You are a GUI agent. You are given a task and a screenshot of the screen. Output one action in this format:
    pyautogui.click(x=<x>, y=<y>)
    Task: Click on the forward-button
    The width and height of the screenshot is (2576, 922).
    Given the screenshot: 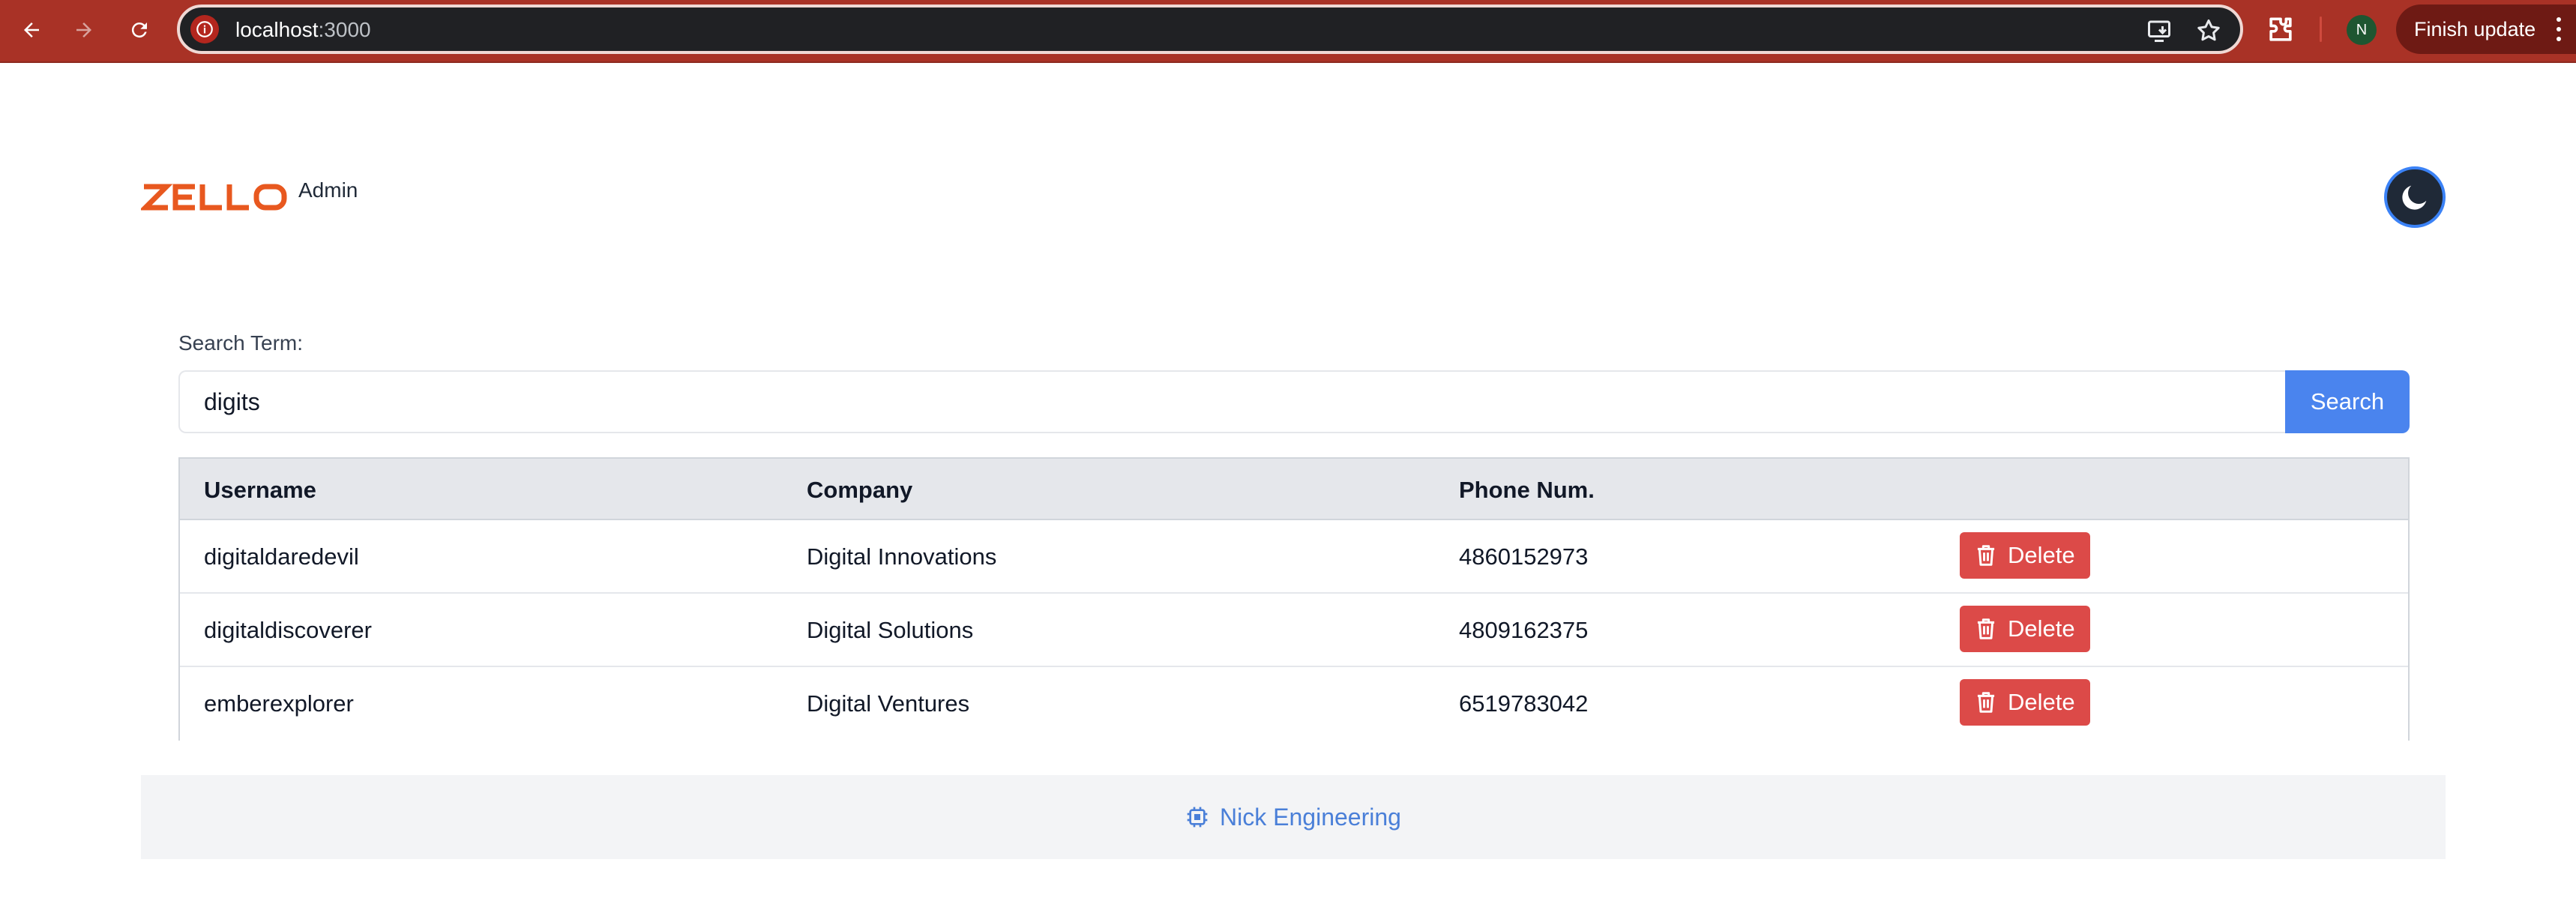 What is the action you would take?
    pyautogui.click(x=84, y=29)
    